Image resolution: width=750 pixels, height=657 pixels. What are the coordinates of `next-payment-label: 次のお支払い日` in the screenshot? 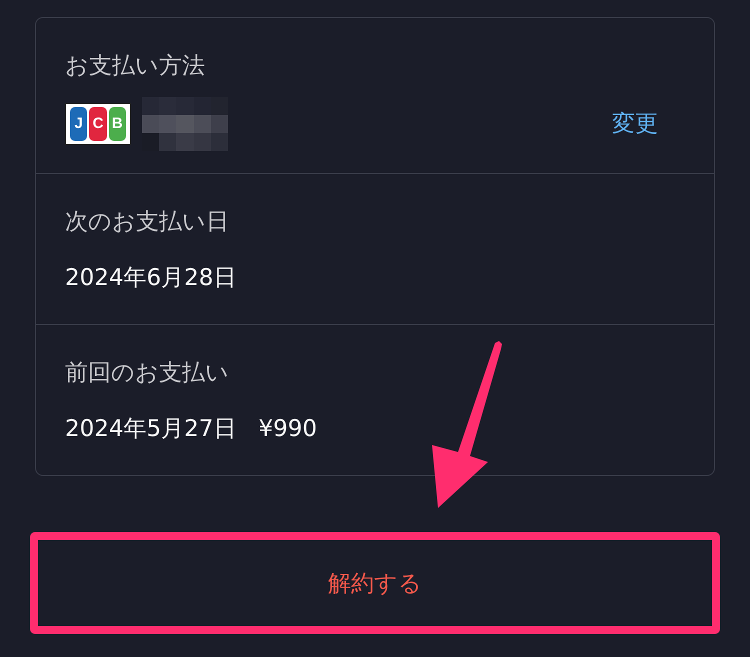 It's located at (147, 222).